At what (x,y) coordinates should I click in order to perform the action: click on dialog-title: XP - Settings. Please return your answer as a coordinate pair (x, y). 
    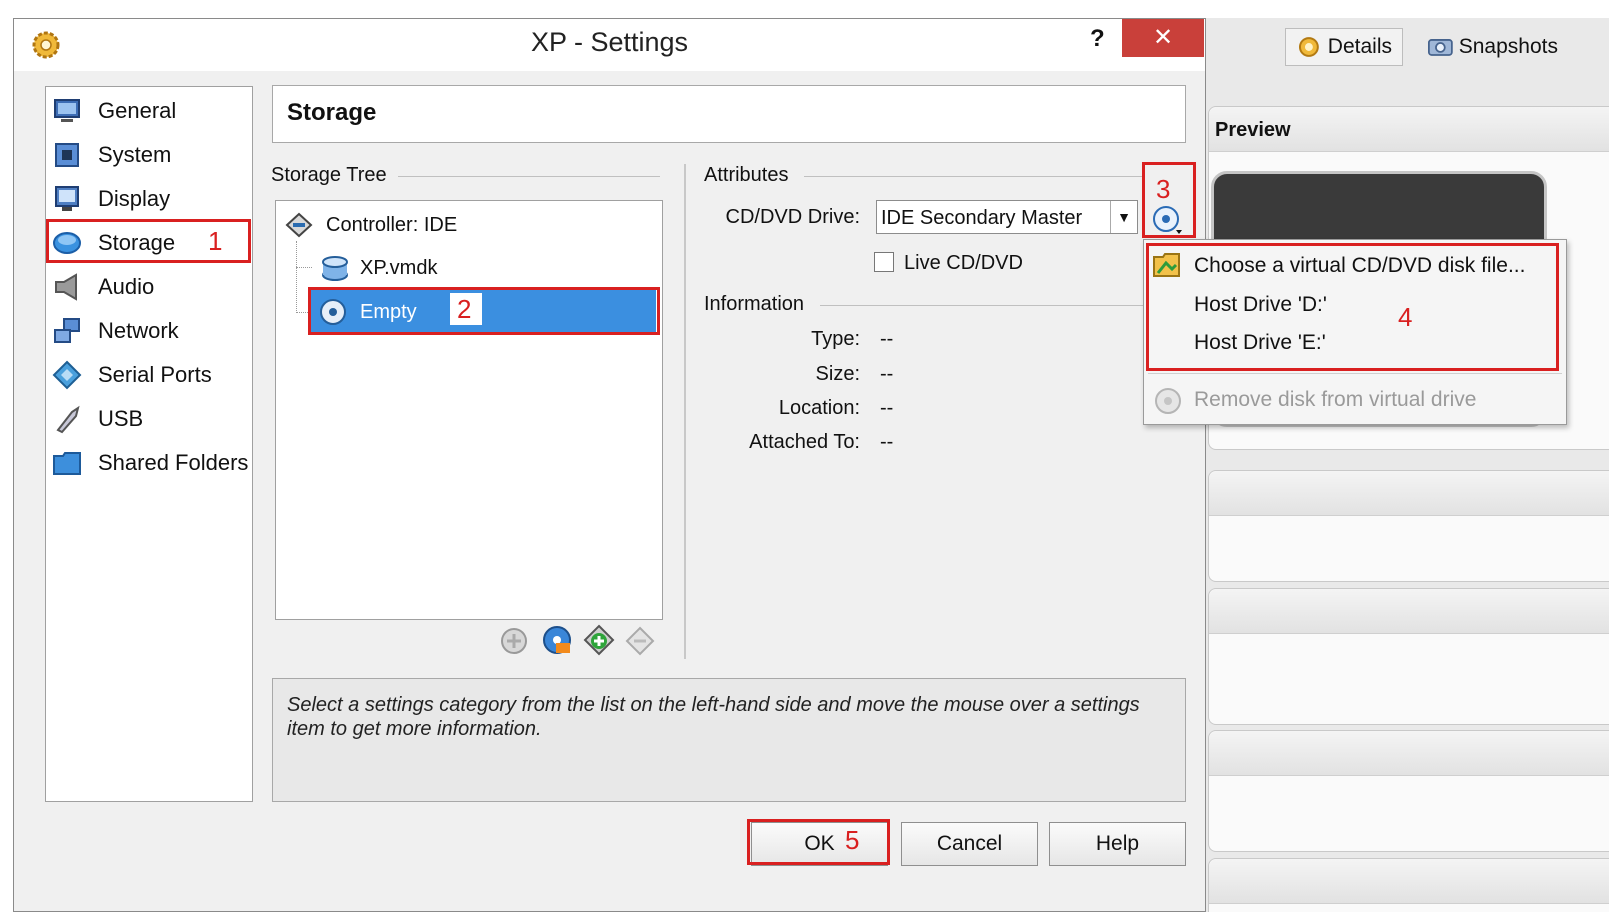
    Looking at the image, I should click on (609, 42).